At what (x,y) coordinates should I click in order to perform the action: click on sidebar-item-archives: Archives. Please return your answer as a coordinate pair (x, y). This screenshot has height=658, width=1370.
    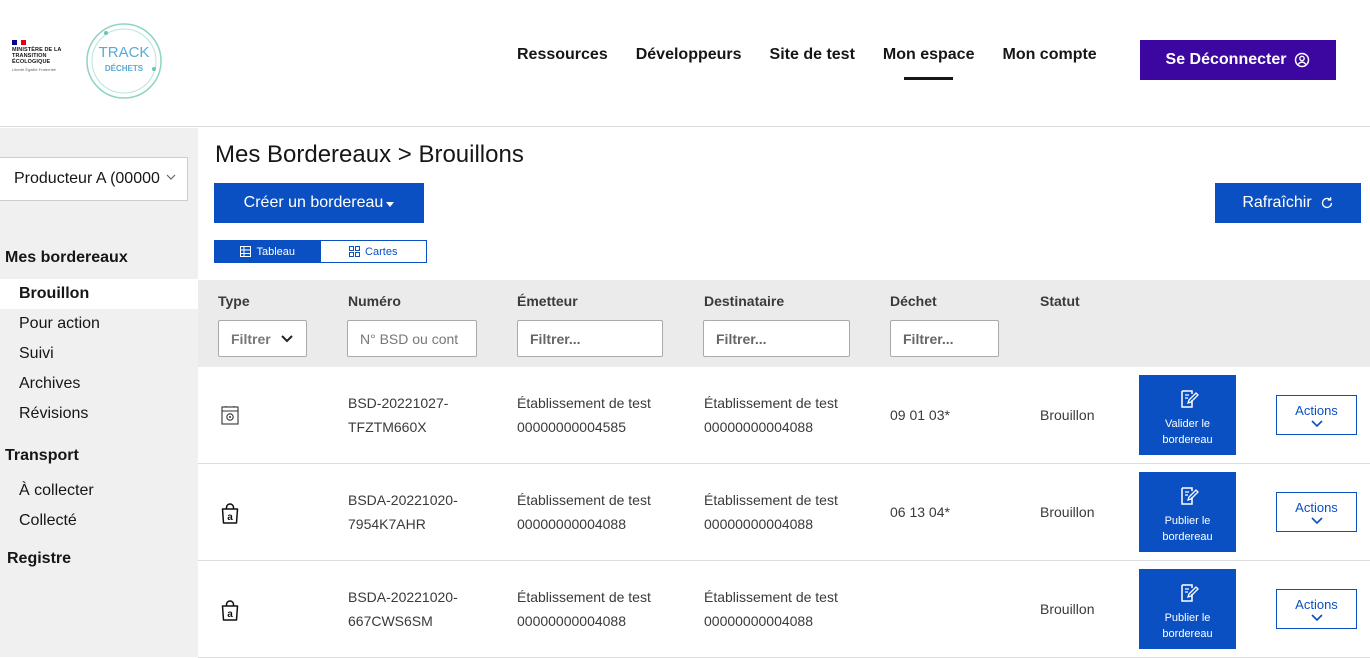
    Looking at the image, I should click on (99, 384).